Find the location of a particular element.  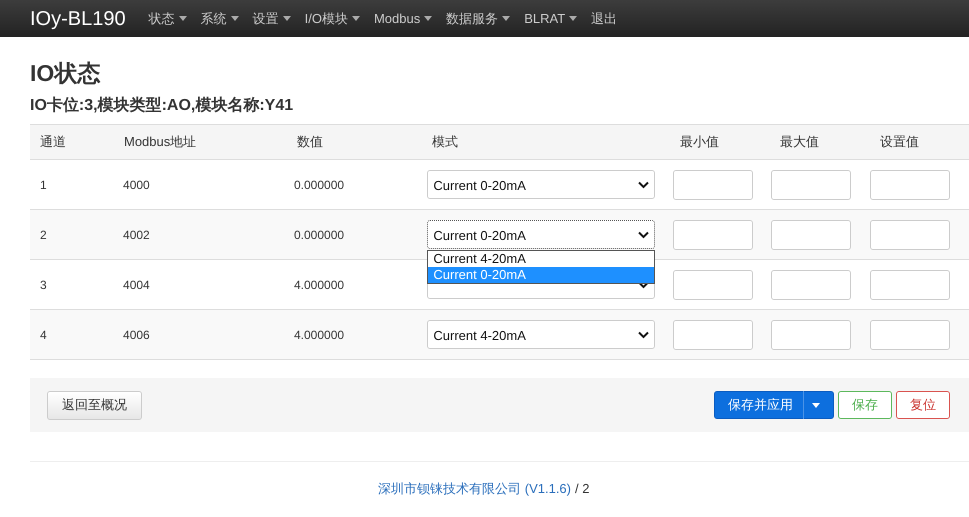

mode-select: Current 4-20mA is located at coordinates (541, 334).